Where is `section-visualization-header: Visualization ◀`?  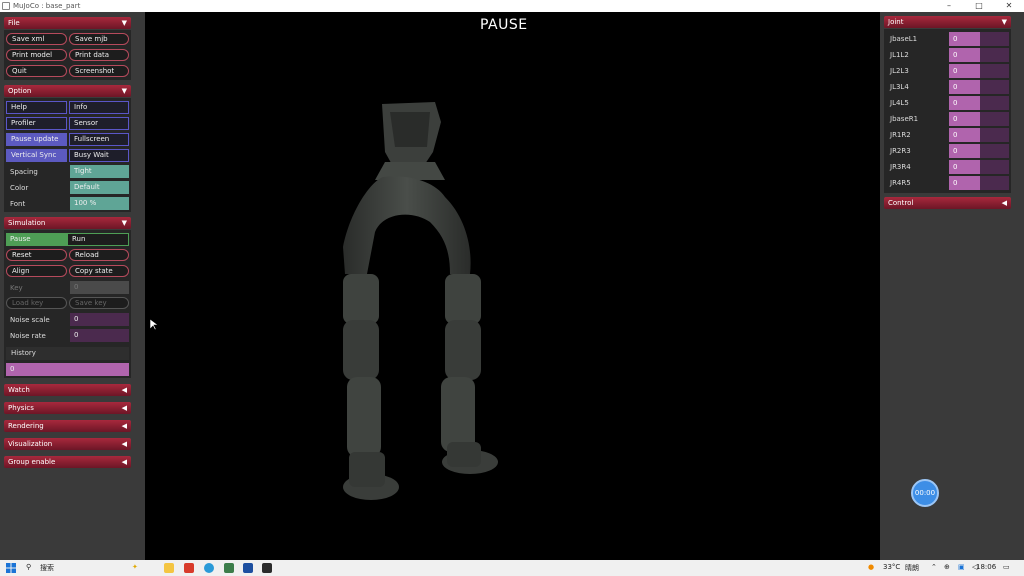 section-visualization-header: Visualization ◀ is located at coordinates (67, 444).